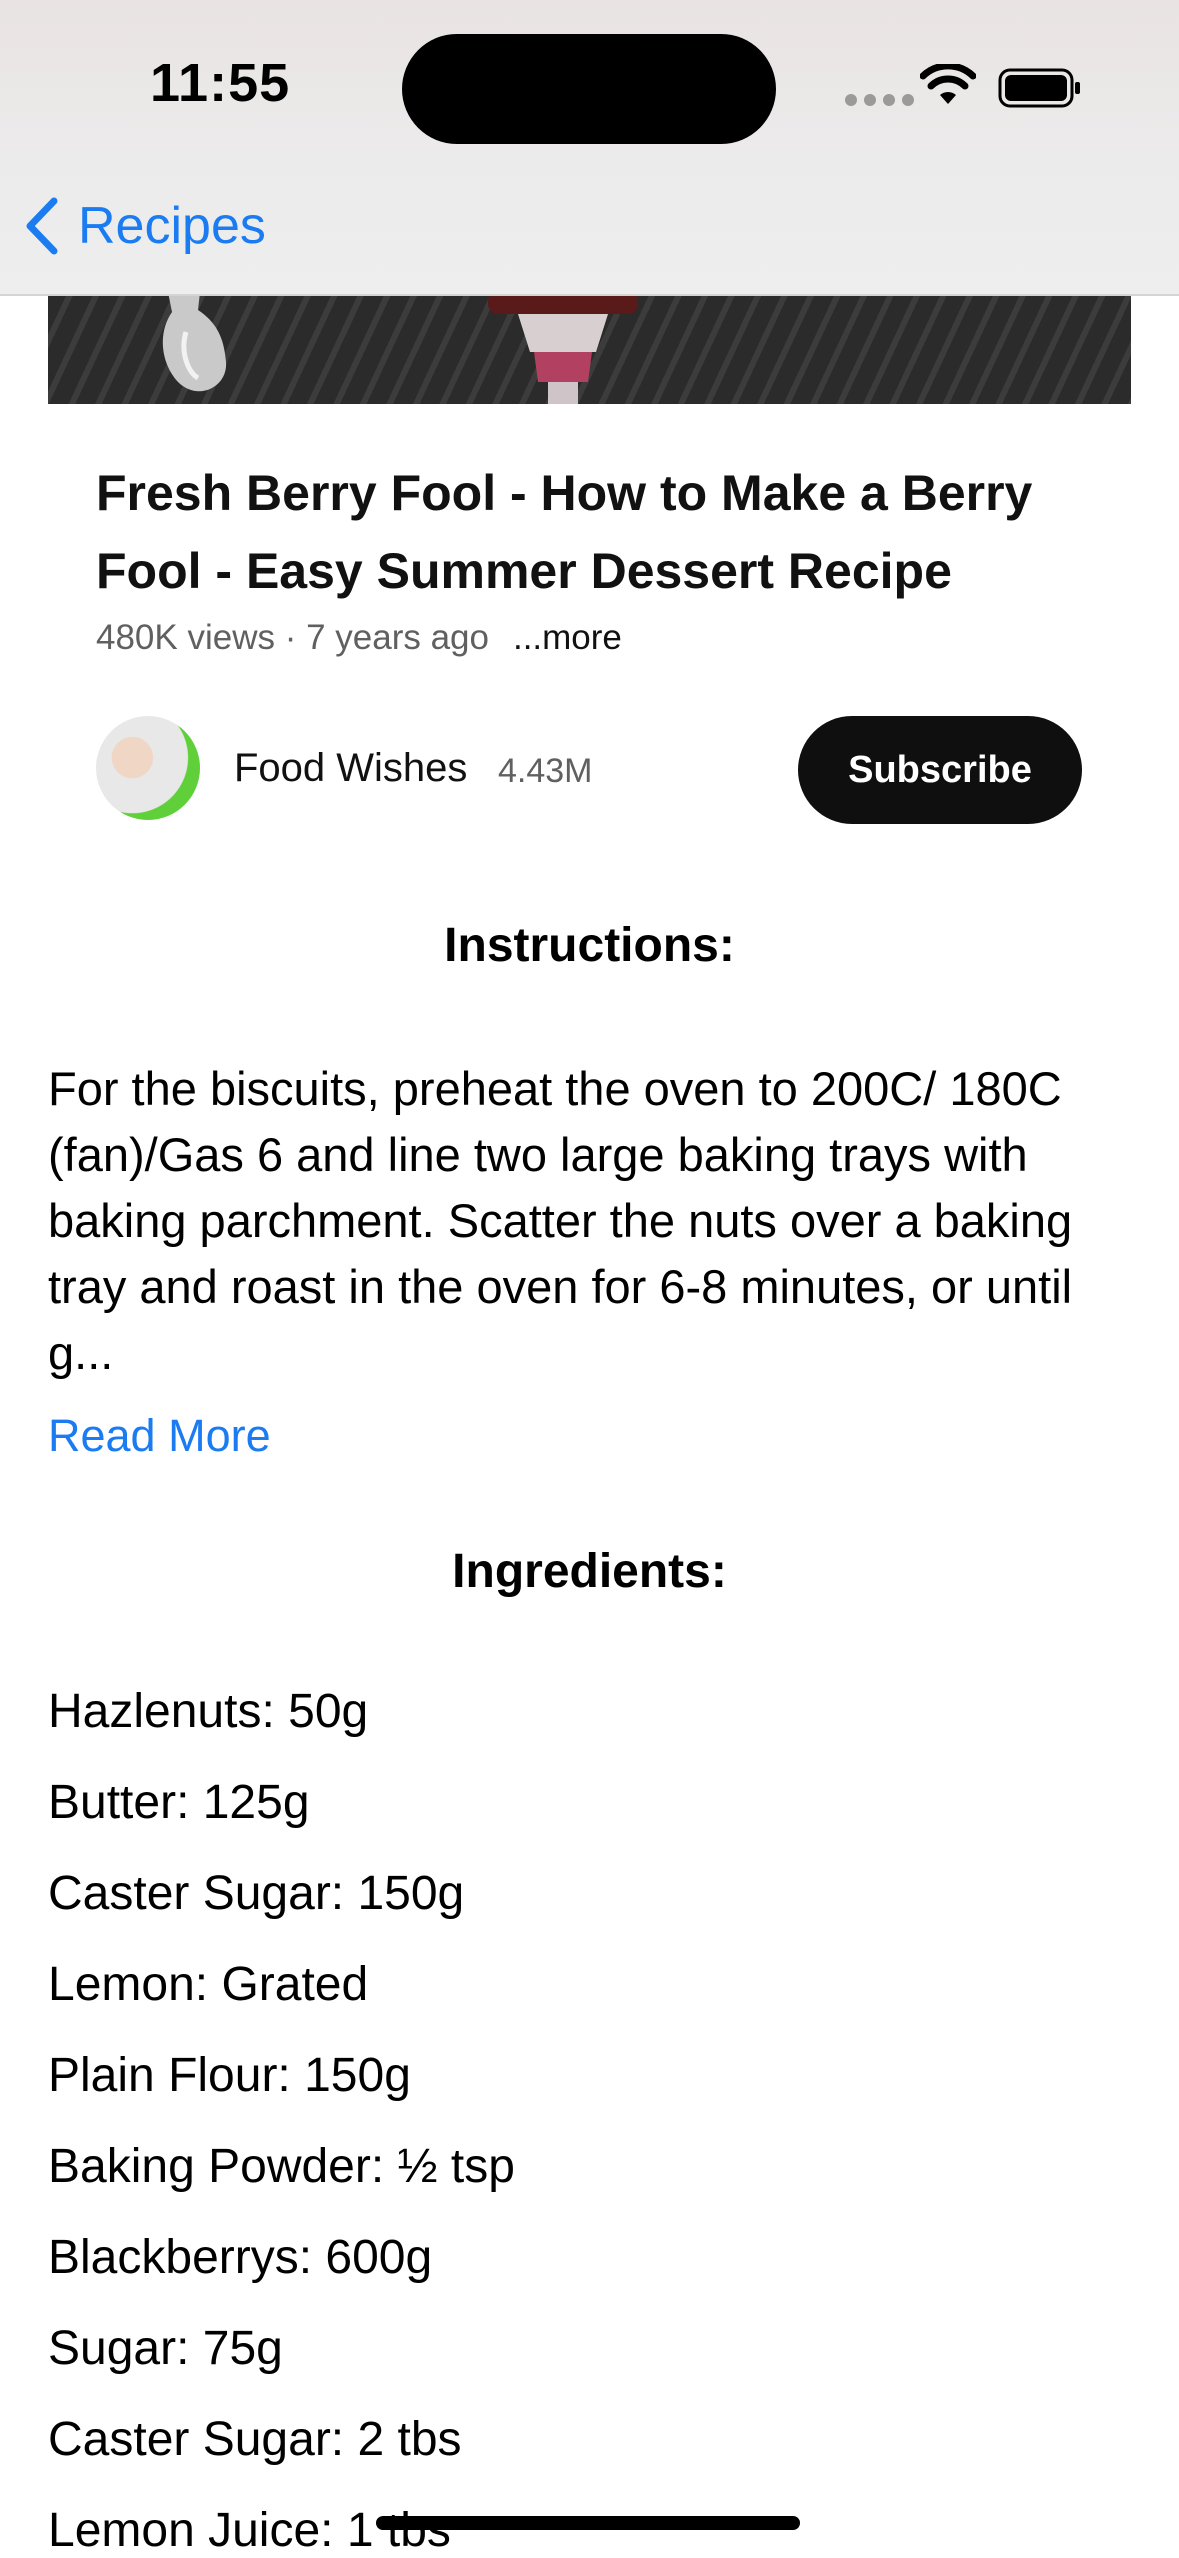 This screenshot has height=2558, width=1179. I want to click on dynamic-island, so click(589, 89).